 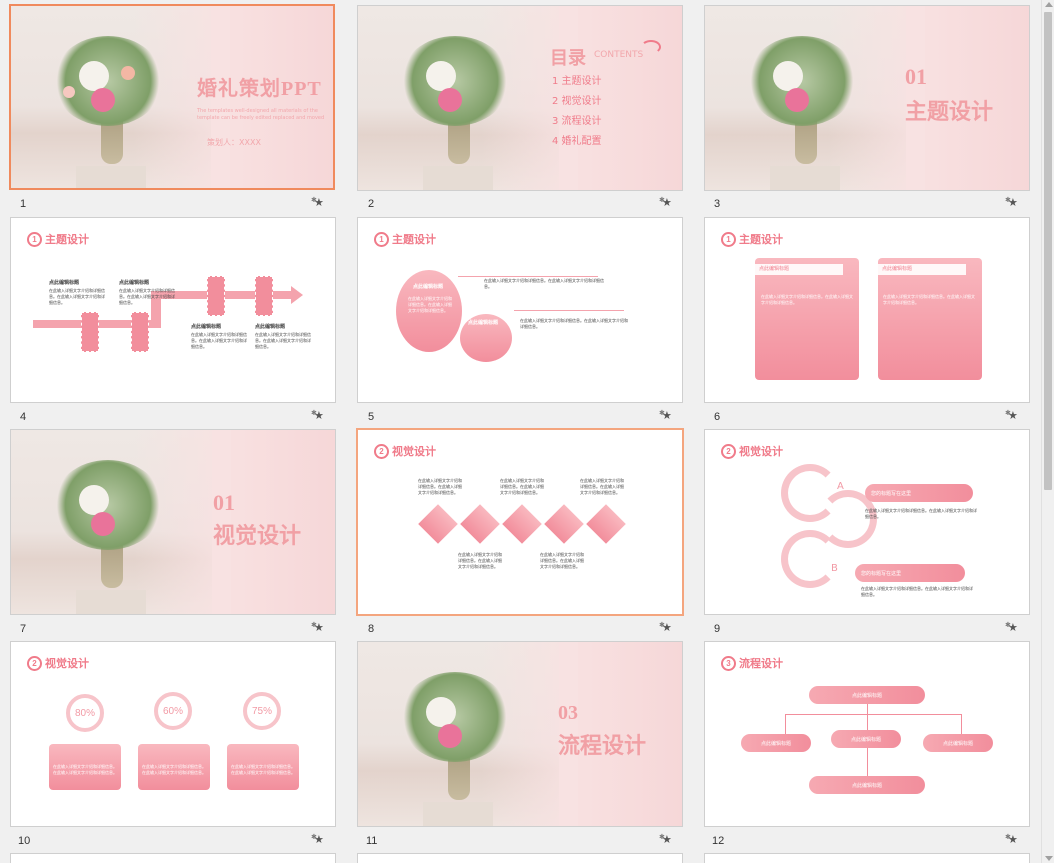 I want to click on slide-number: 5, so click(x=371, y=417).